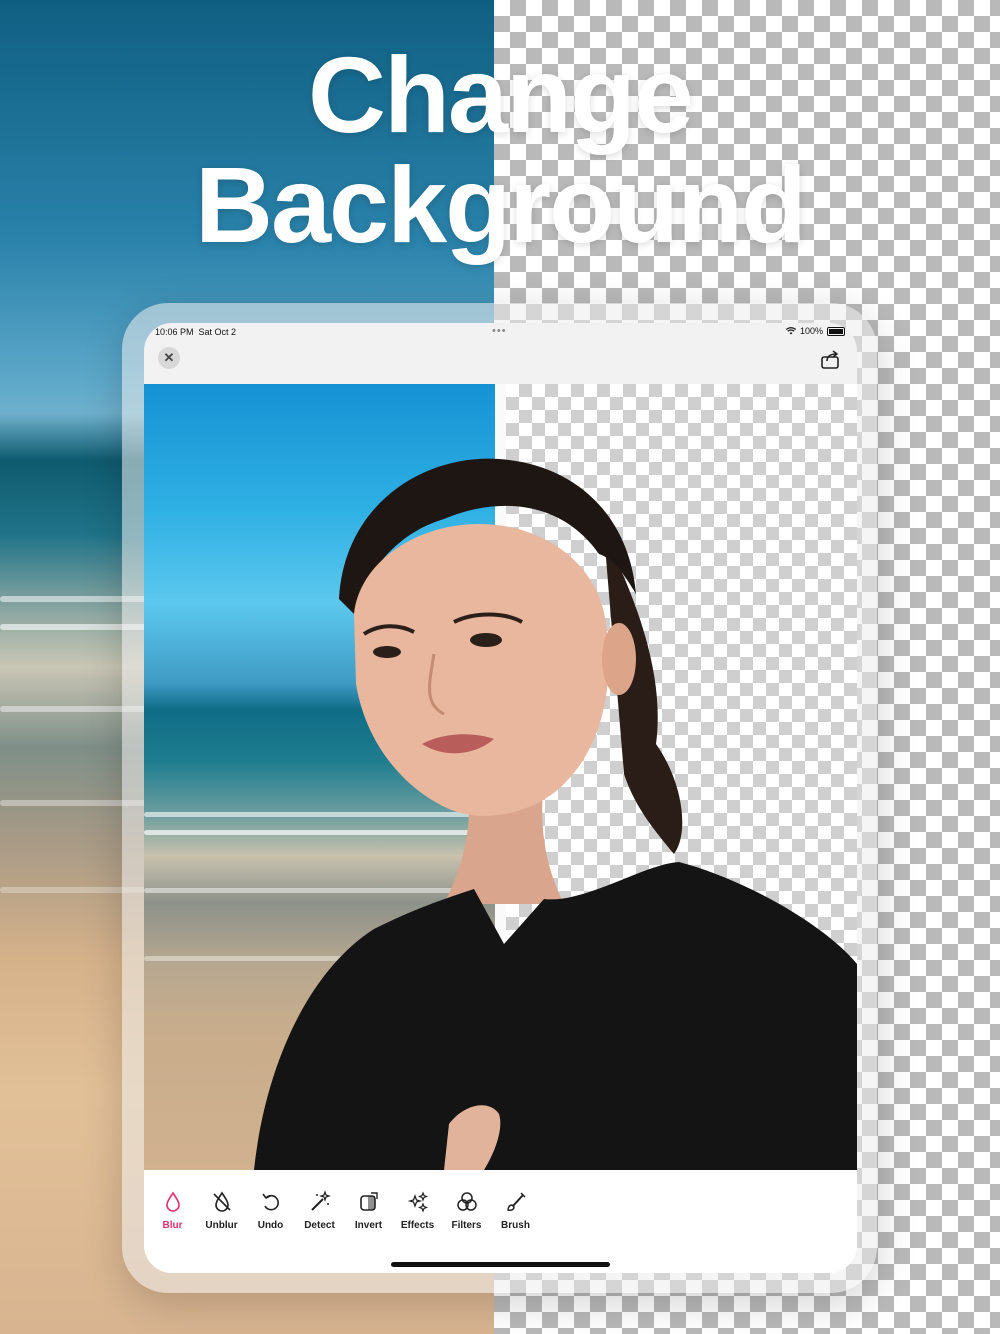  I want to click on nav-bar: ✕, so click(500, 363).